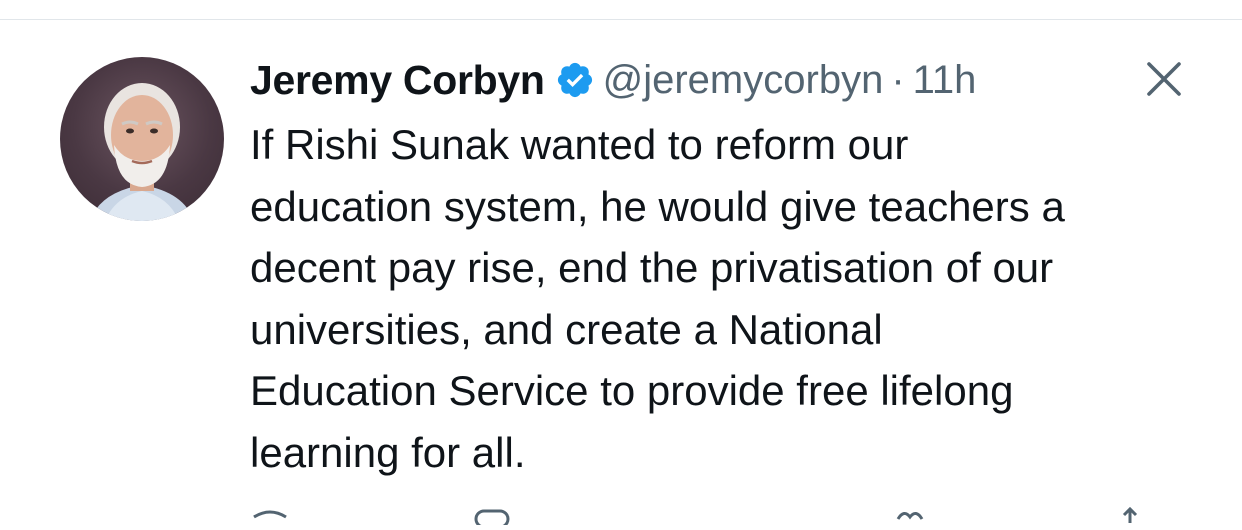 The height and width of the screenshot is (530, 1242). I want to click on reply-icon, so click(270, 515).